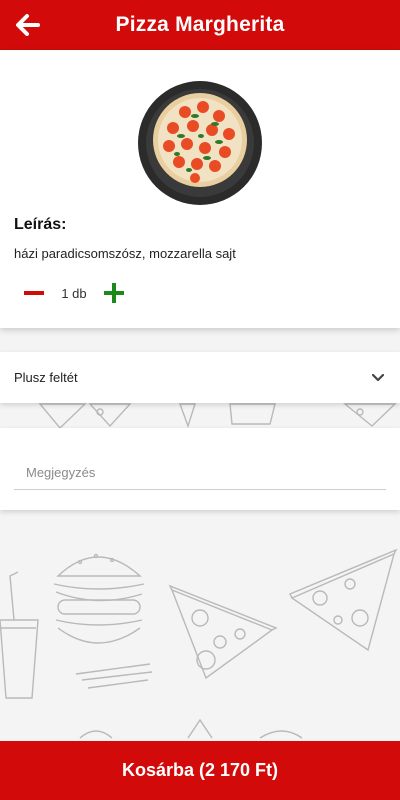 This screenshot has height=800, width=400. I want to click on minus-icon, so click(34, 293).